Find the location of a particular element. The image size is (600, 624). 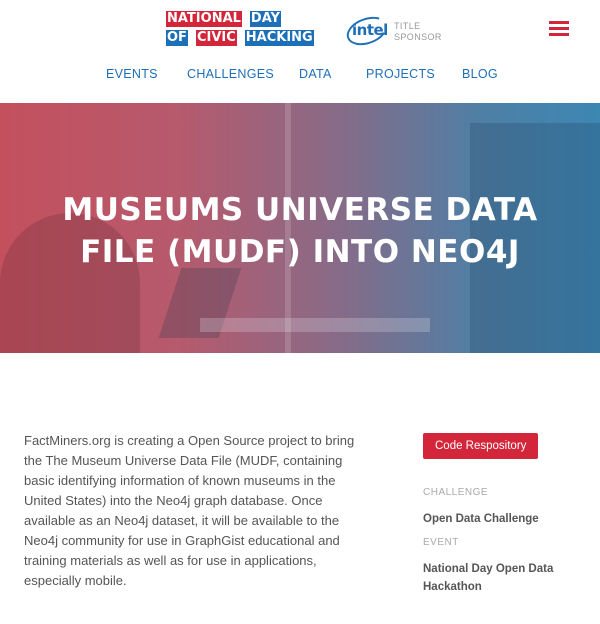

title-sponsor-label: TITLE SPONSOR is located at coordinates (418, 32).